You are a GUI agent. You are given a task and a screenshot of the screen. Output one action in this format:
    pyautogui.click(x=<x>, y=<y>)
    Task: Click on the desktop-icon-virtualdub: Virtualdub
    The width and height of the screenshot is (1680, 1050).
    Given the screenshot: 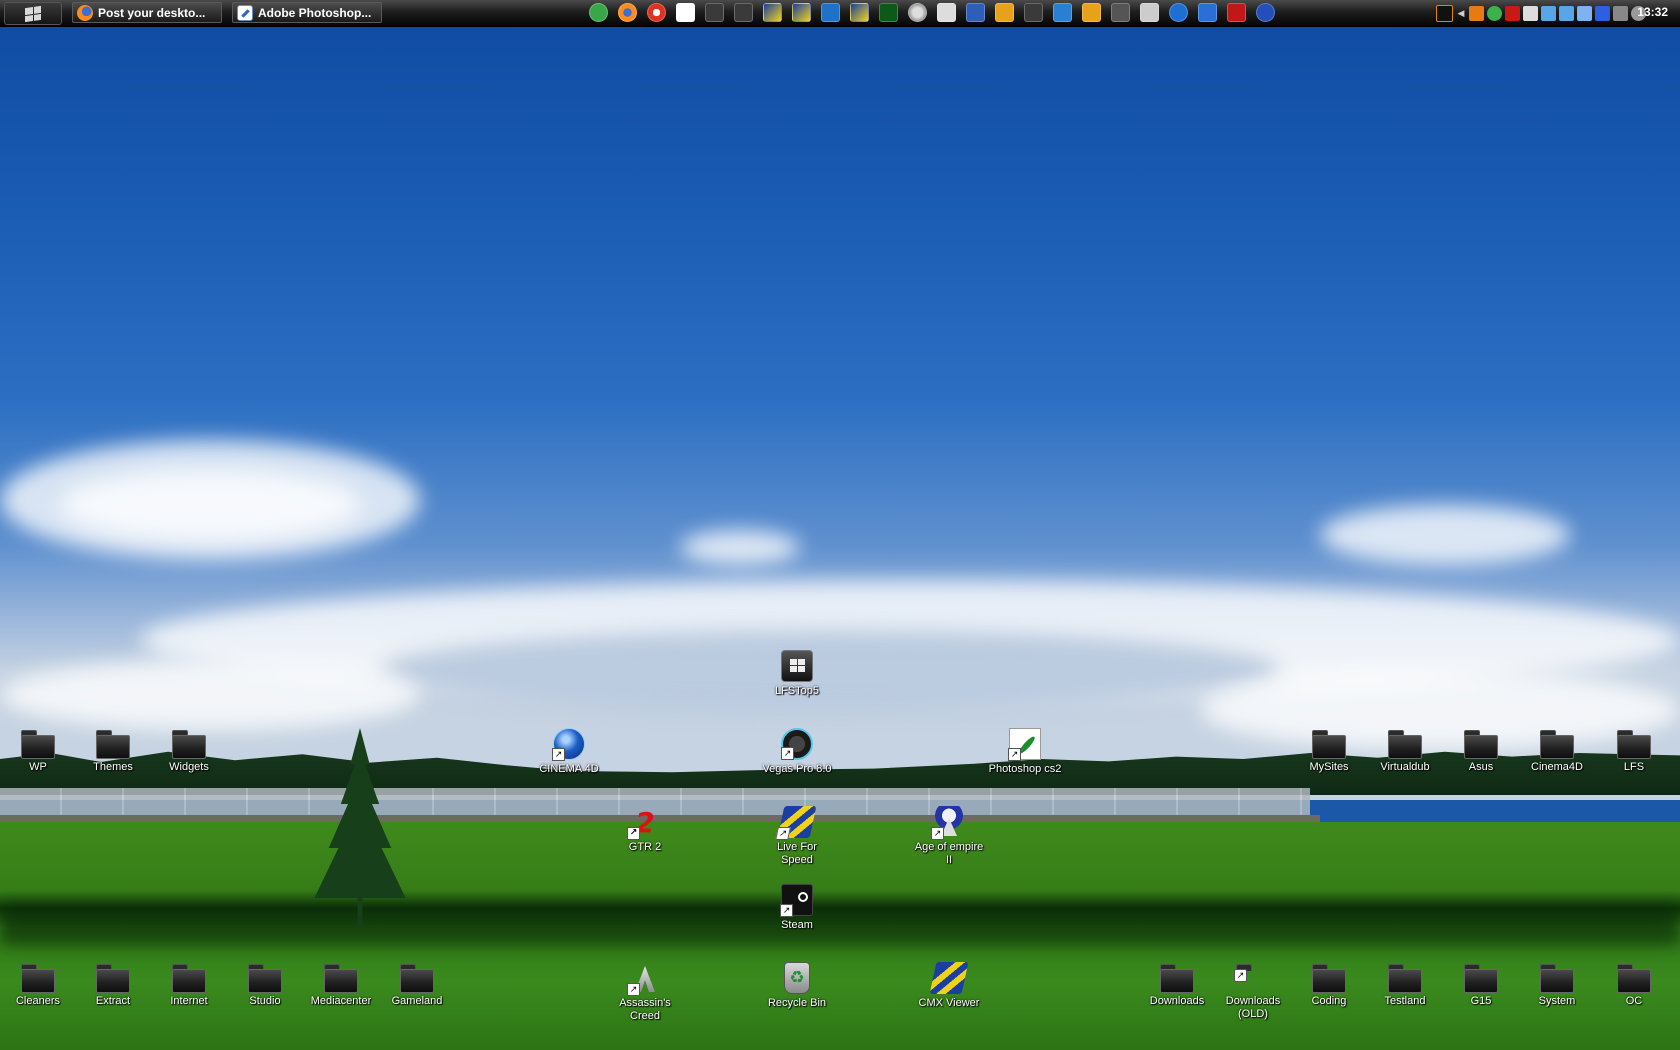 What is the action you would take?
    pyautogui.click(x=1405, y=751)
    